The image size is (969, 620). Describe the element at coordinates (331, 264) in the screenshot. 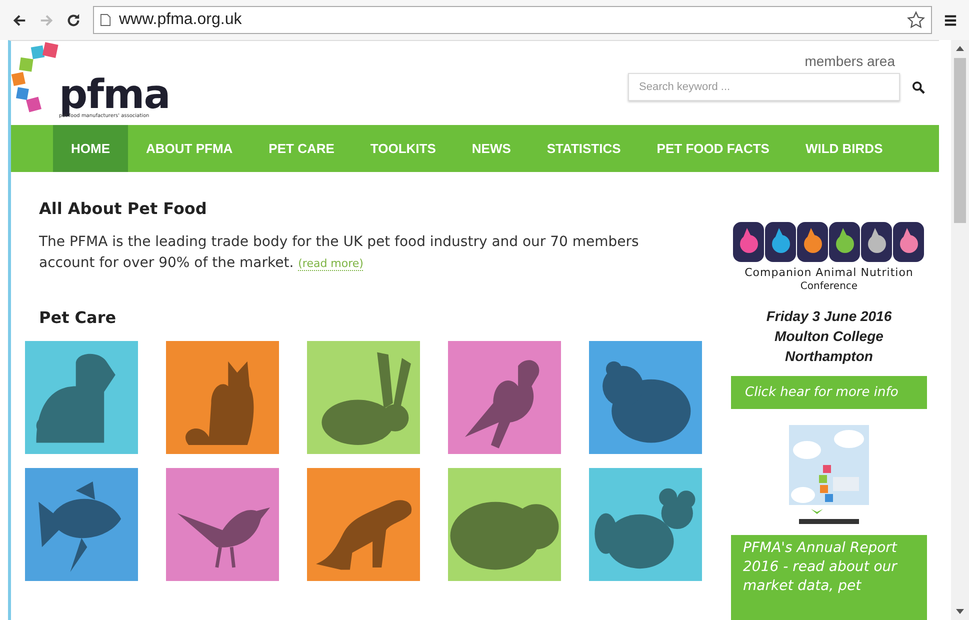

I see `read-more-link: (read more)` at that location.